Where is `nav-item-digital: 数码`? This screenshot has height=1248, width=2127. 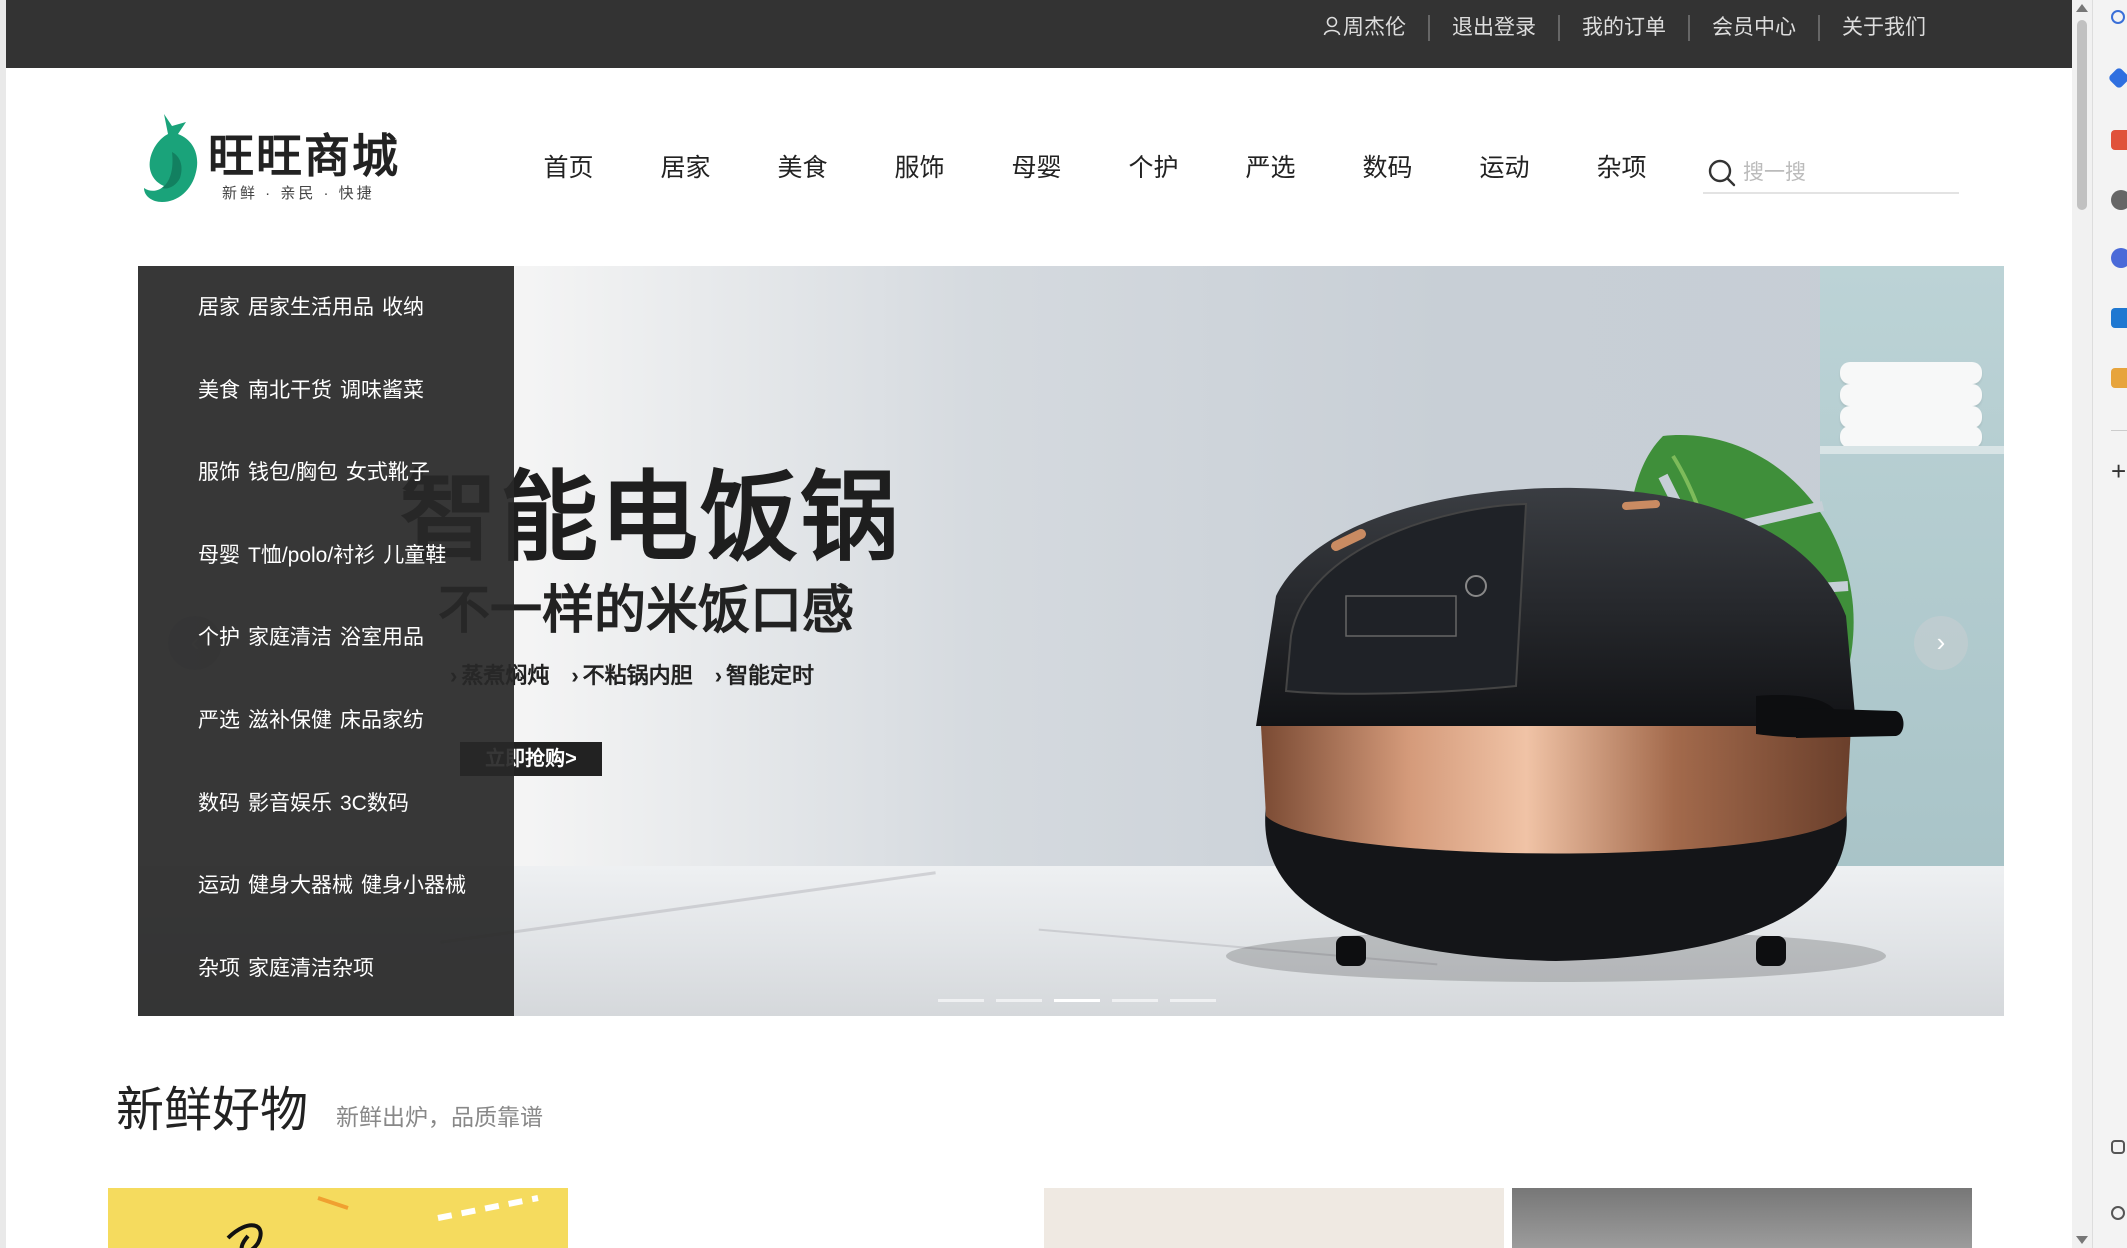
nav-item-digital: 数码 is located at coordinates (1387, 166).